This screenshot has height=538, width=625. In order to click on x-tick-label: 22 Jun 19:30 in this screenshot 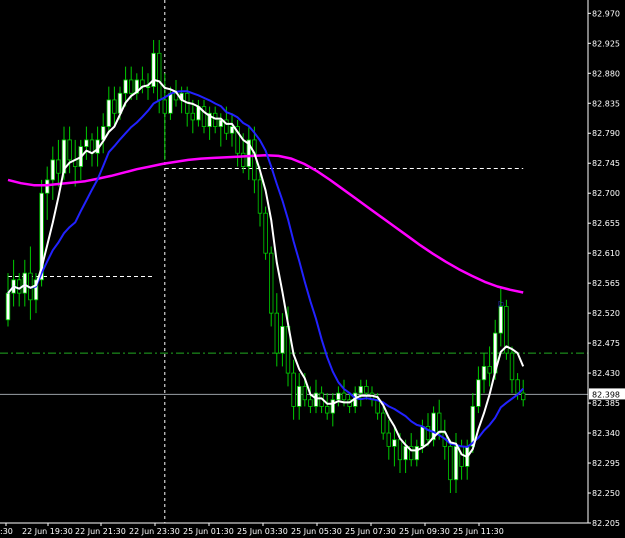, I will do `click(47, 531)`.